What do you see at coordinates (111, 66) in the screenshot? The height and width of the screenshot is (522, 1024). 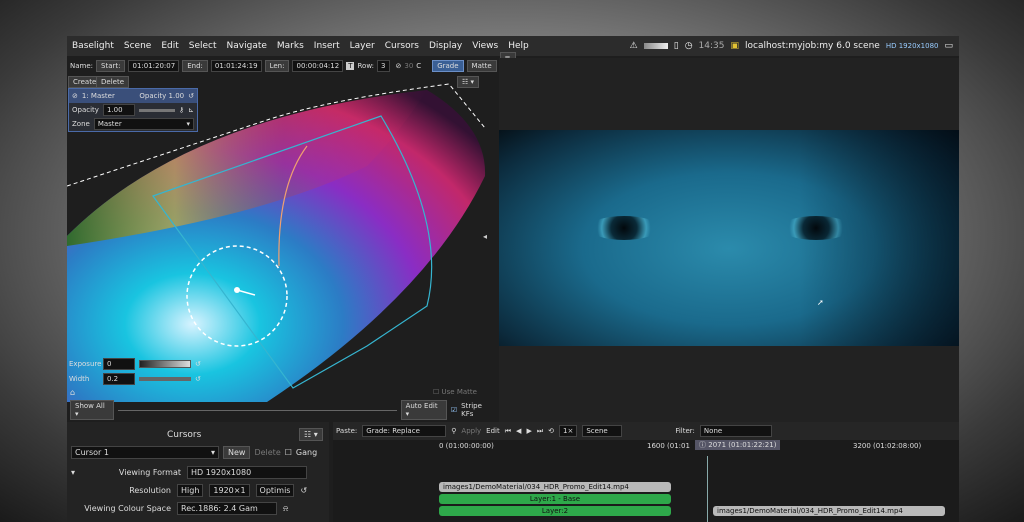 I see `start-button: Start:` at bounding box center [111, 66].